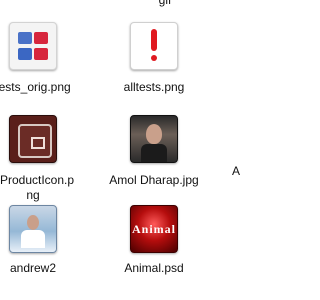 Image resolution: width=320 pixels, height=300 pixels. Describe the element at coordinates (154, 268) in the screenshot. I see `file-label: Animal.psd` at that location.